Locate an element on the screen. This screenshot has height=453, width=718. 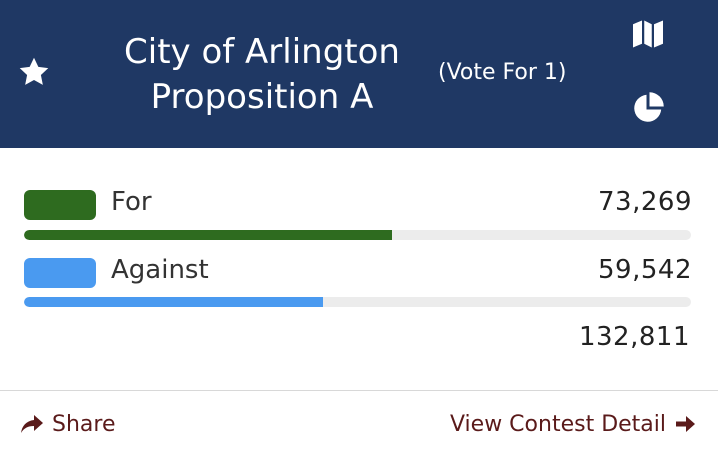
vote-for-label: (Vote For 1) is located at coordinates (502, 72).